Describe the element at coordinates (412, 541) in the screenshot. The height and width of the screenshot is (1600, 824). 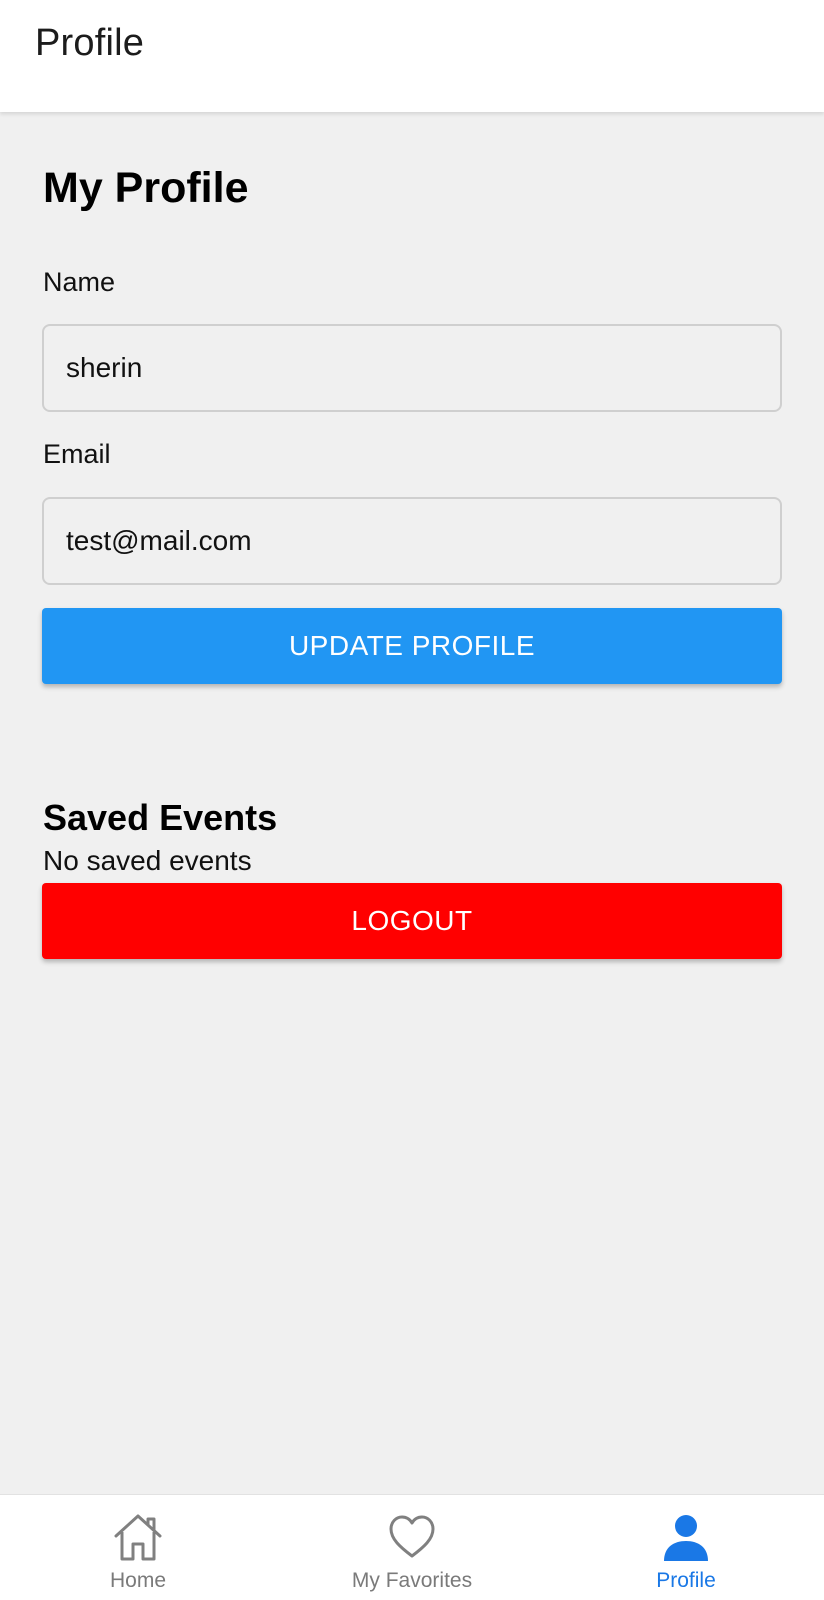
I see `email-input` at that location.